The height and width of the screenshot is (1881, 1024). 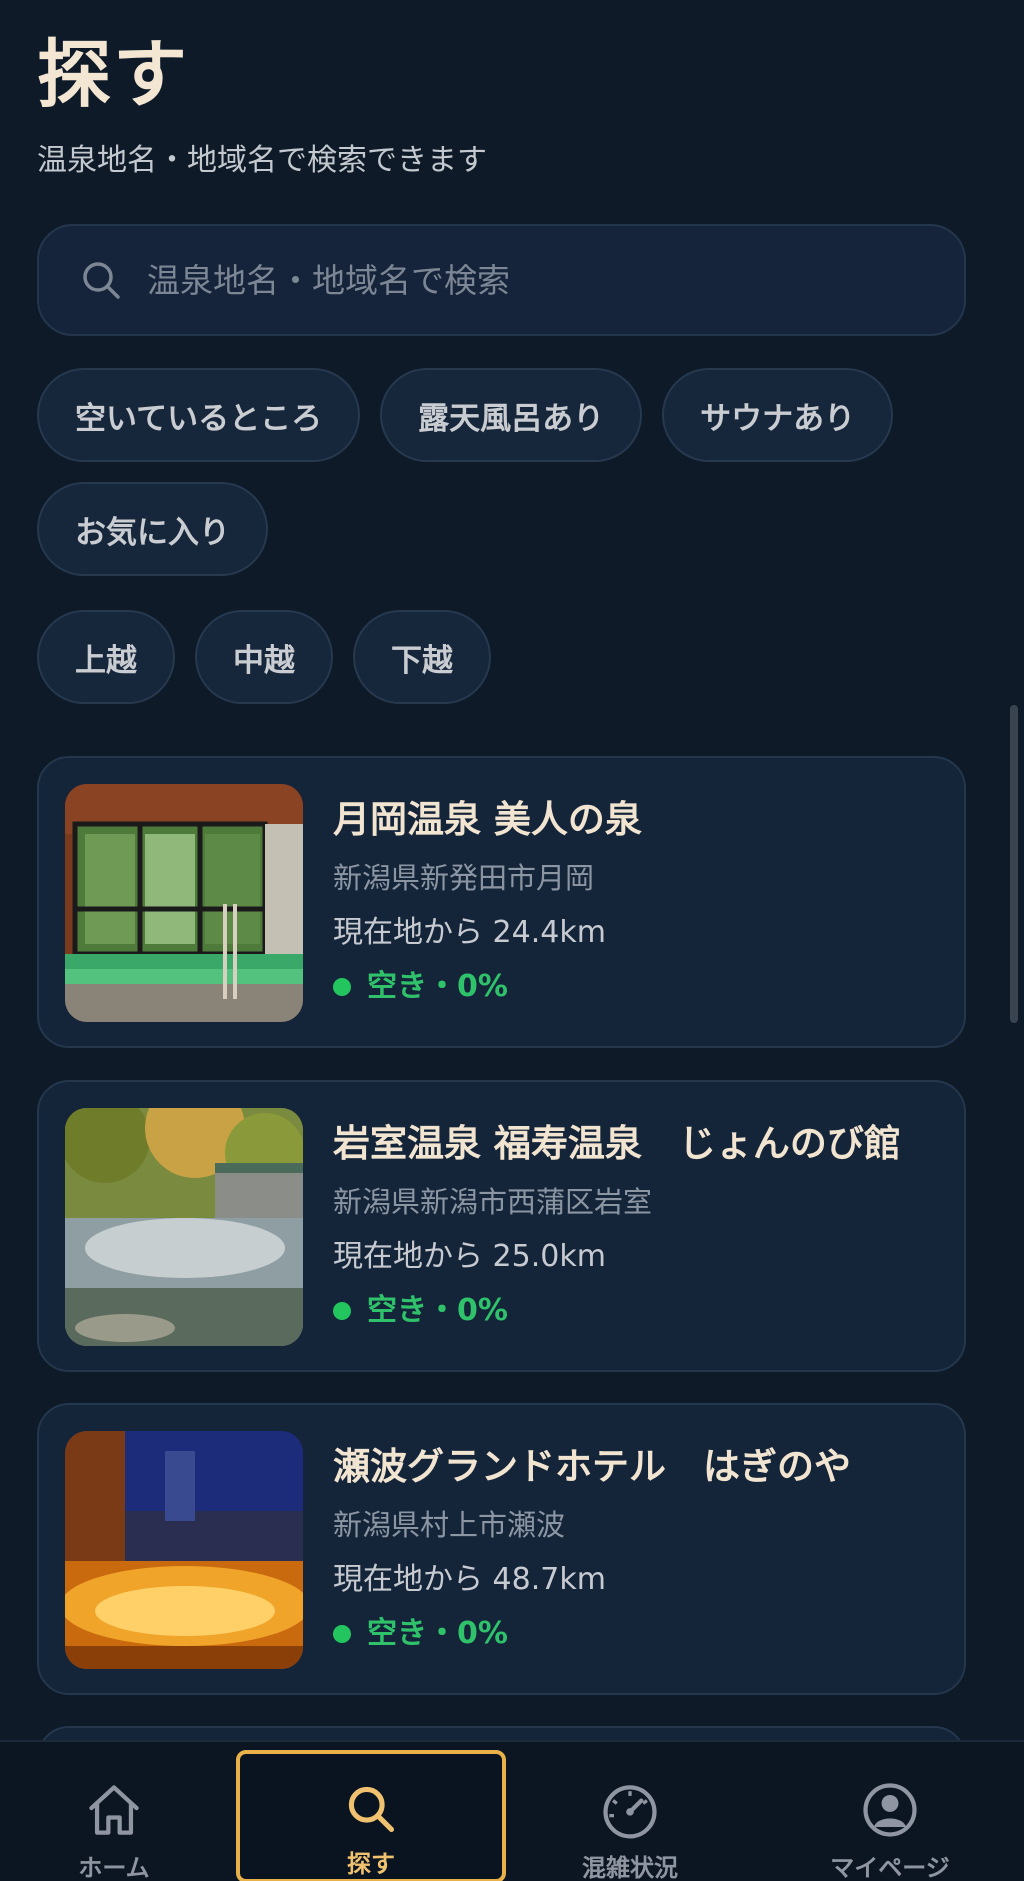 What do you see at coordinates (199, 415) in the screenshot?
I see `filter-chip-available: 空いているところ` at bounding box center [199, 415].